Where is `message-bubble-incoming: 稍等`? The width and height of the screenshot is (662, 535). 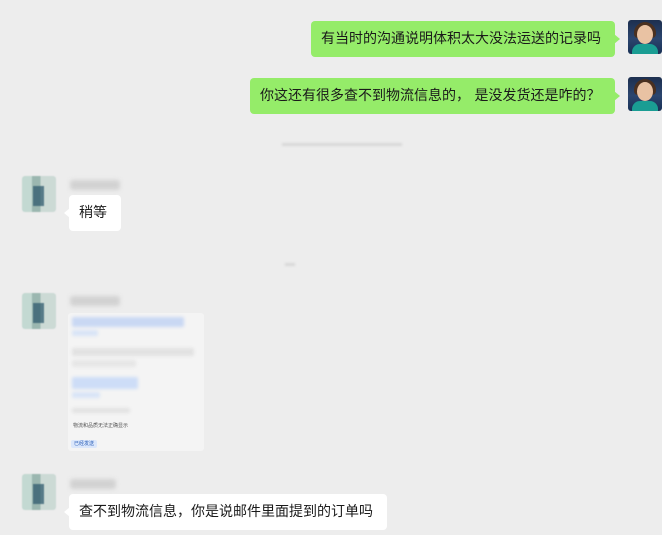
message-bubble-incoming: 稍等 is located at coordinates (92, 213).